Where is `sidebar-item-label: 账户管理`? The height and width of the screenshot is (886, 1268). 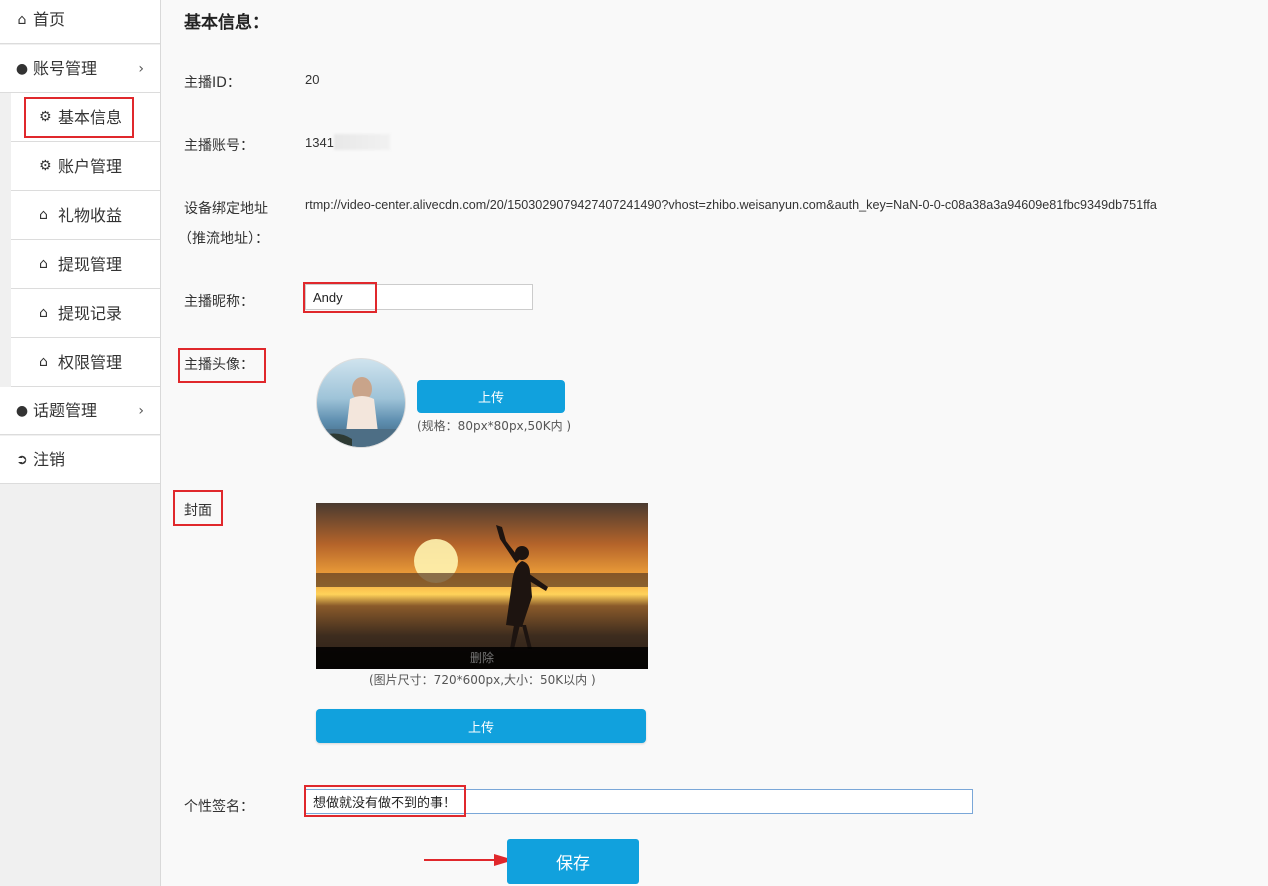
sidebar-item-label: 账户管理 is located at coordinates (90, 166).